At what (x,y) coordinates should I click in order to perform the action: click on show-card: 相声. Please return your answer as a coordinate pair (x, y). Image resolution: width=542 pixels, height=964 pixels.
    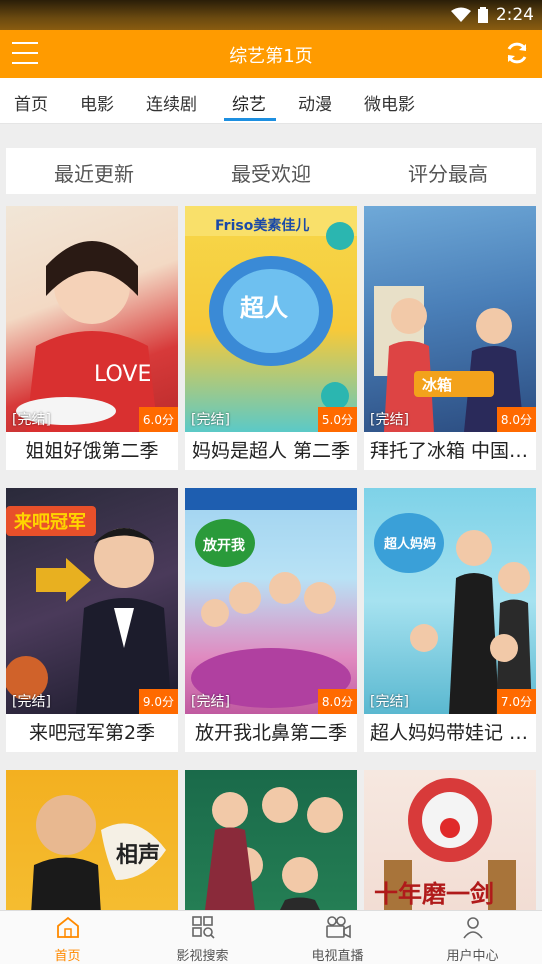
    Looking at the image, I should click on (92, 840).